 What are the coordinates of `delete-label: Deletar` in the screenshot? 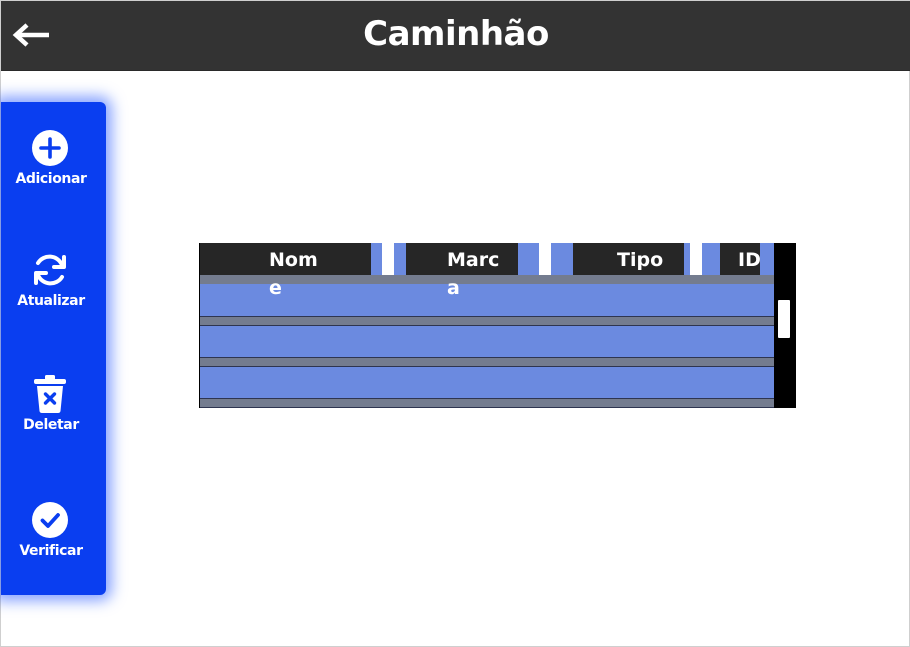 It's located at (51, 425).